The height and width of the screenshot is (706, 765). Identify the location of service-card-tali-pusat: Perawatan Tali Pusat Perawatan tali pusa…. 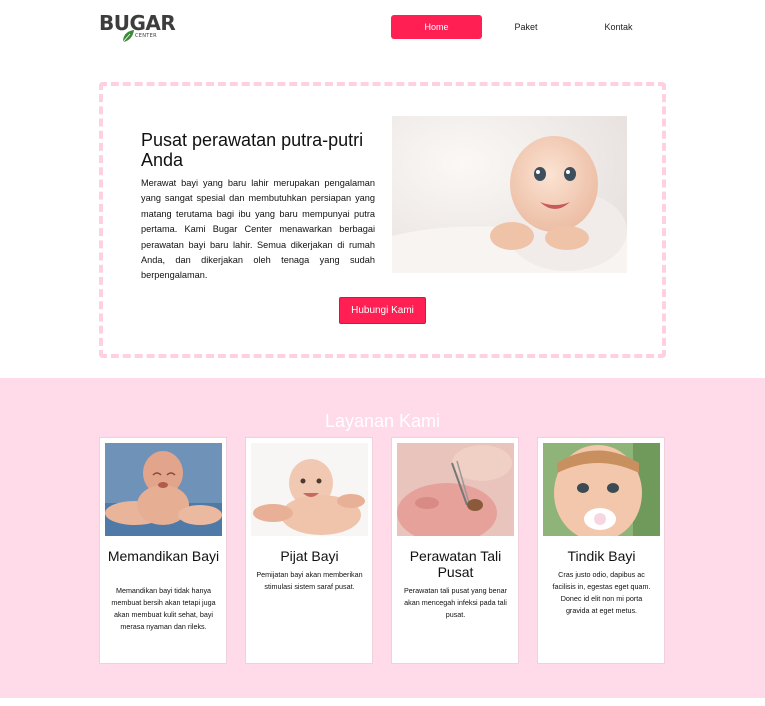
(455, 550).